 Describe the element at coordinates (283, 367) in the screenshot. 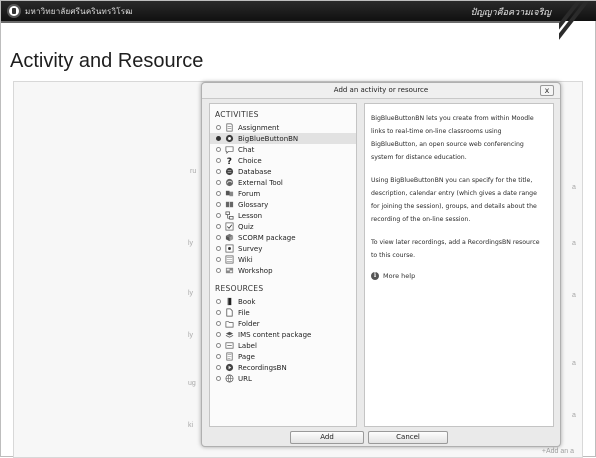

I see `option-recordingsbn: RecordingsBN` at that location.